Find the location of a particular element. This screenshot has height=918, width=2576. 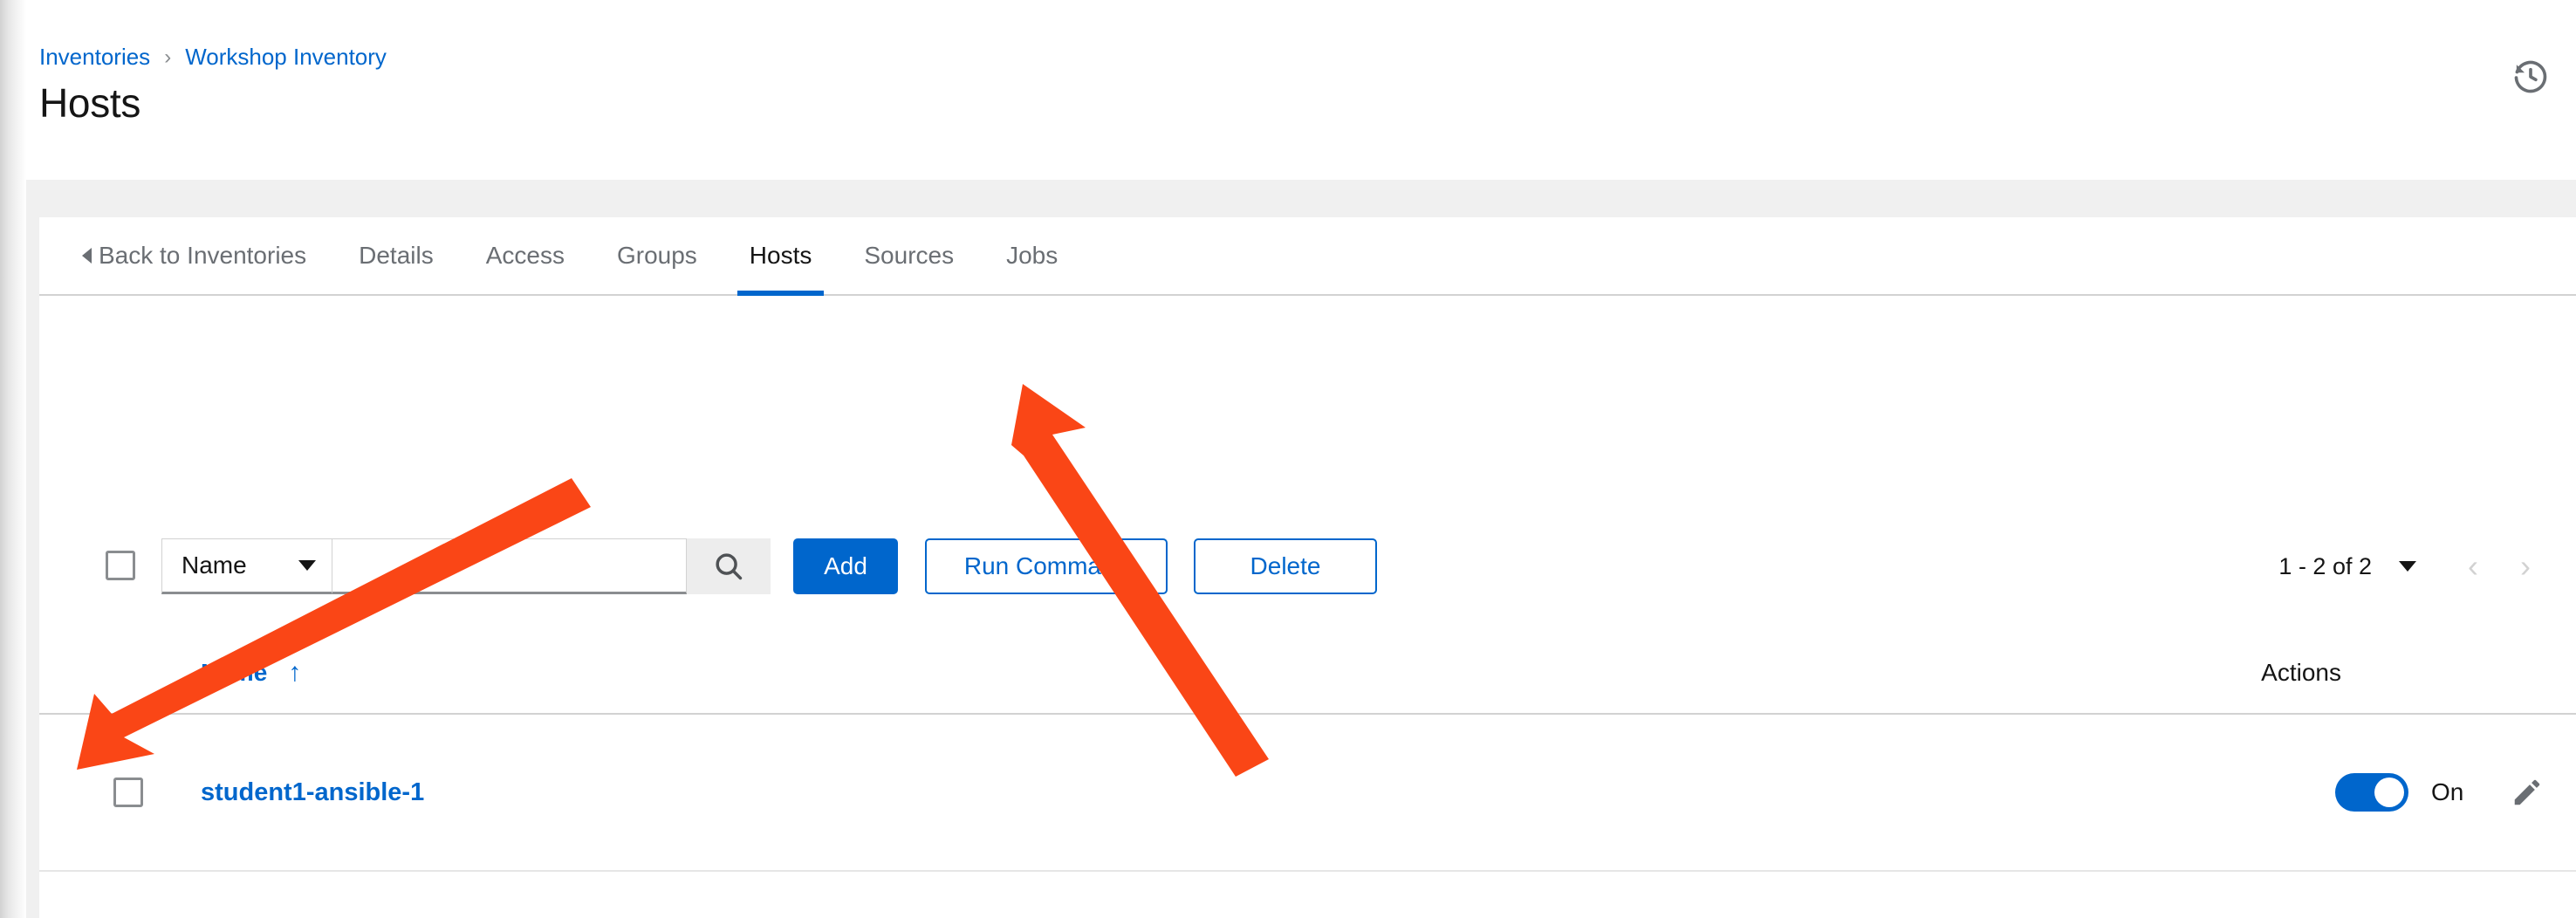

tab-back-to-inventories: Back to Inventories is located at coordinates (206, 256).